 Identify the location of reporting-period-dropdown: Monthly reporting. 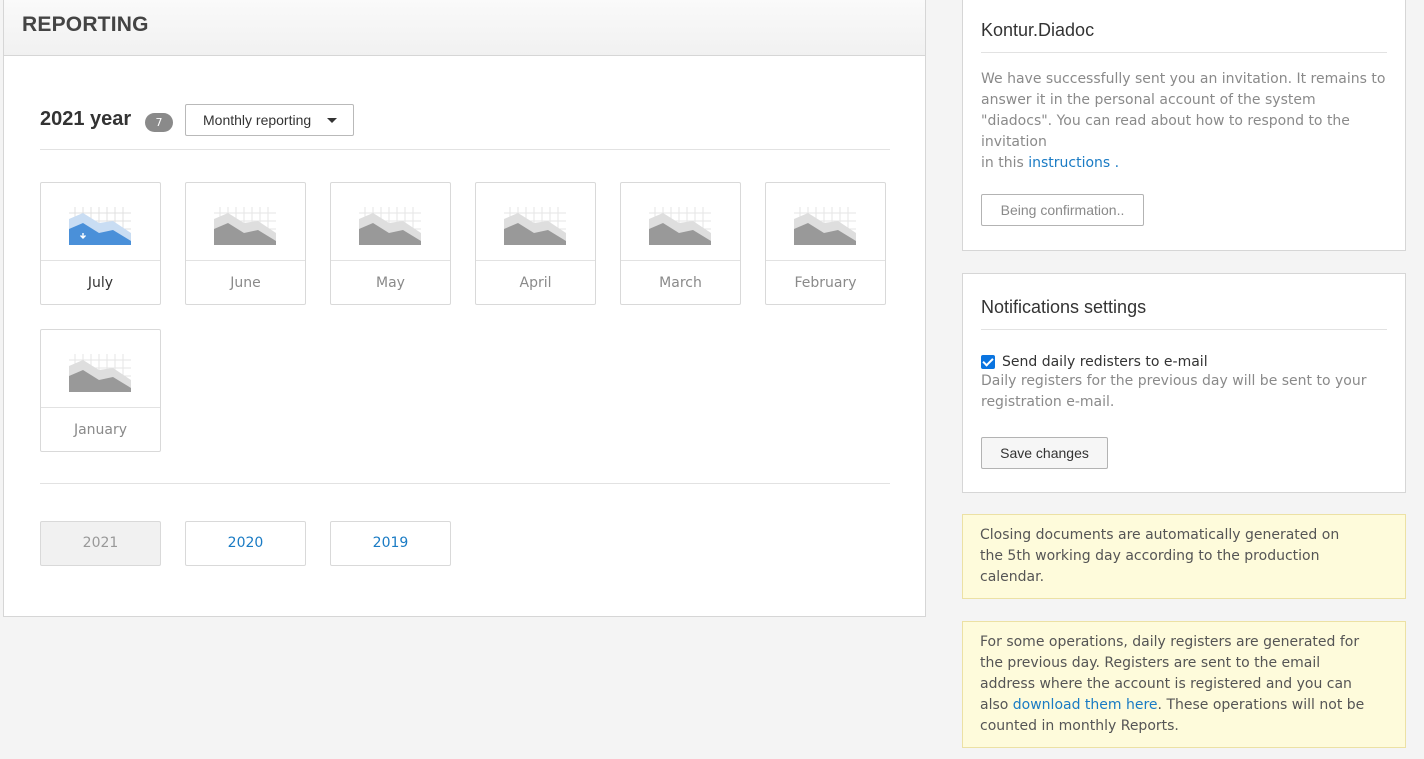
(269, 120).